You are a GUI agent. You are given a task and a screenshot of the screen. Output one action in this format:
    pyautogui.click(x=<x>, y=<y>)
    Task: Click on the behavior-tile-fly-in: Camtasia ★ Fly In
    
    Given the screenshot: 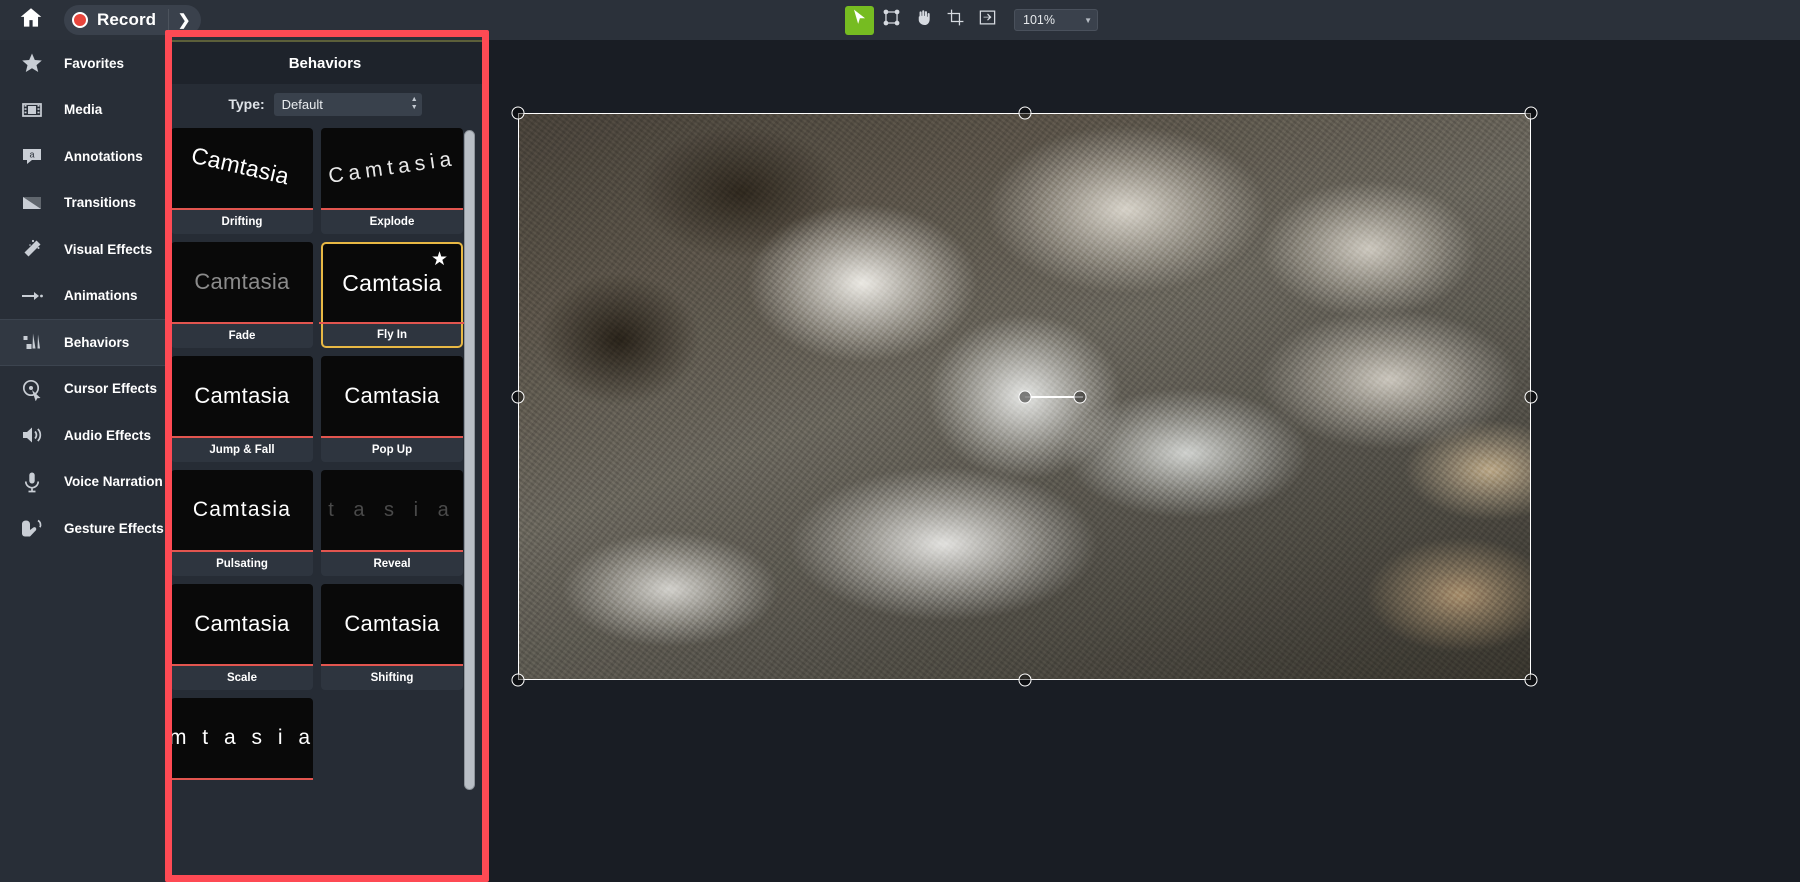 What is the action you would take?
    pyautogui.click(x=392, y=295)
    